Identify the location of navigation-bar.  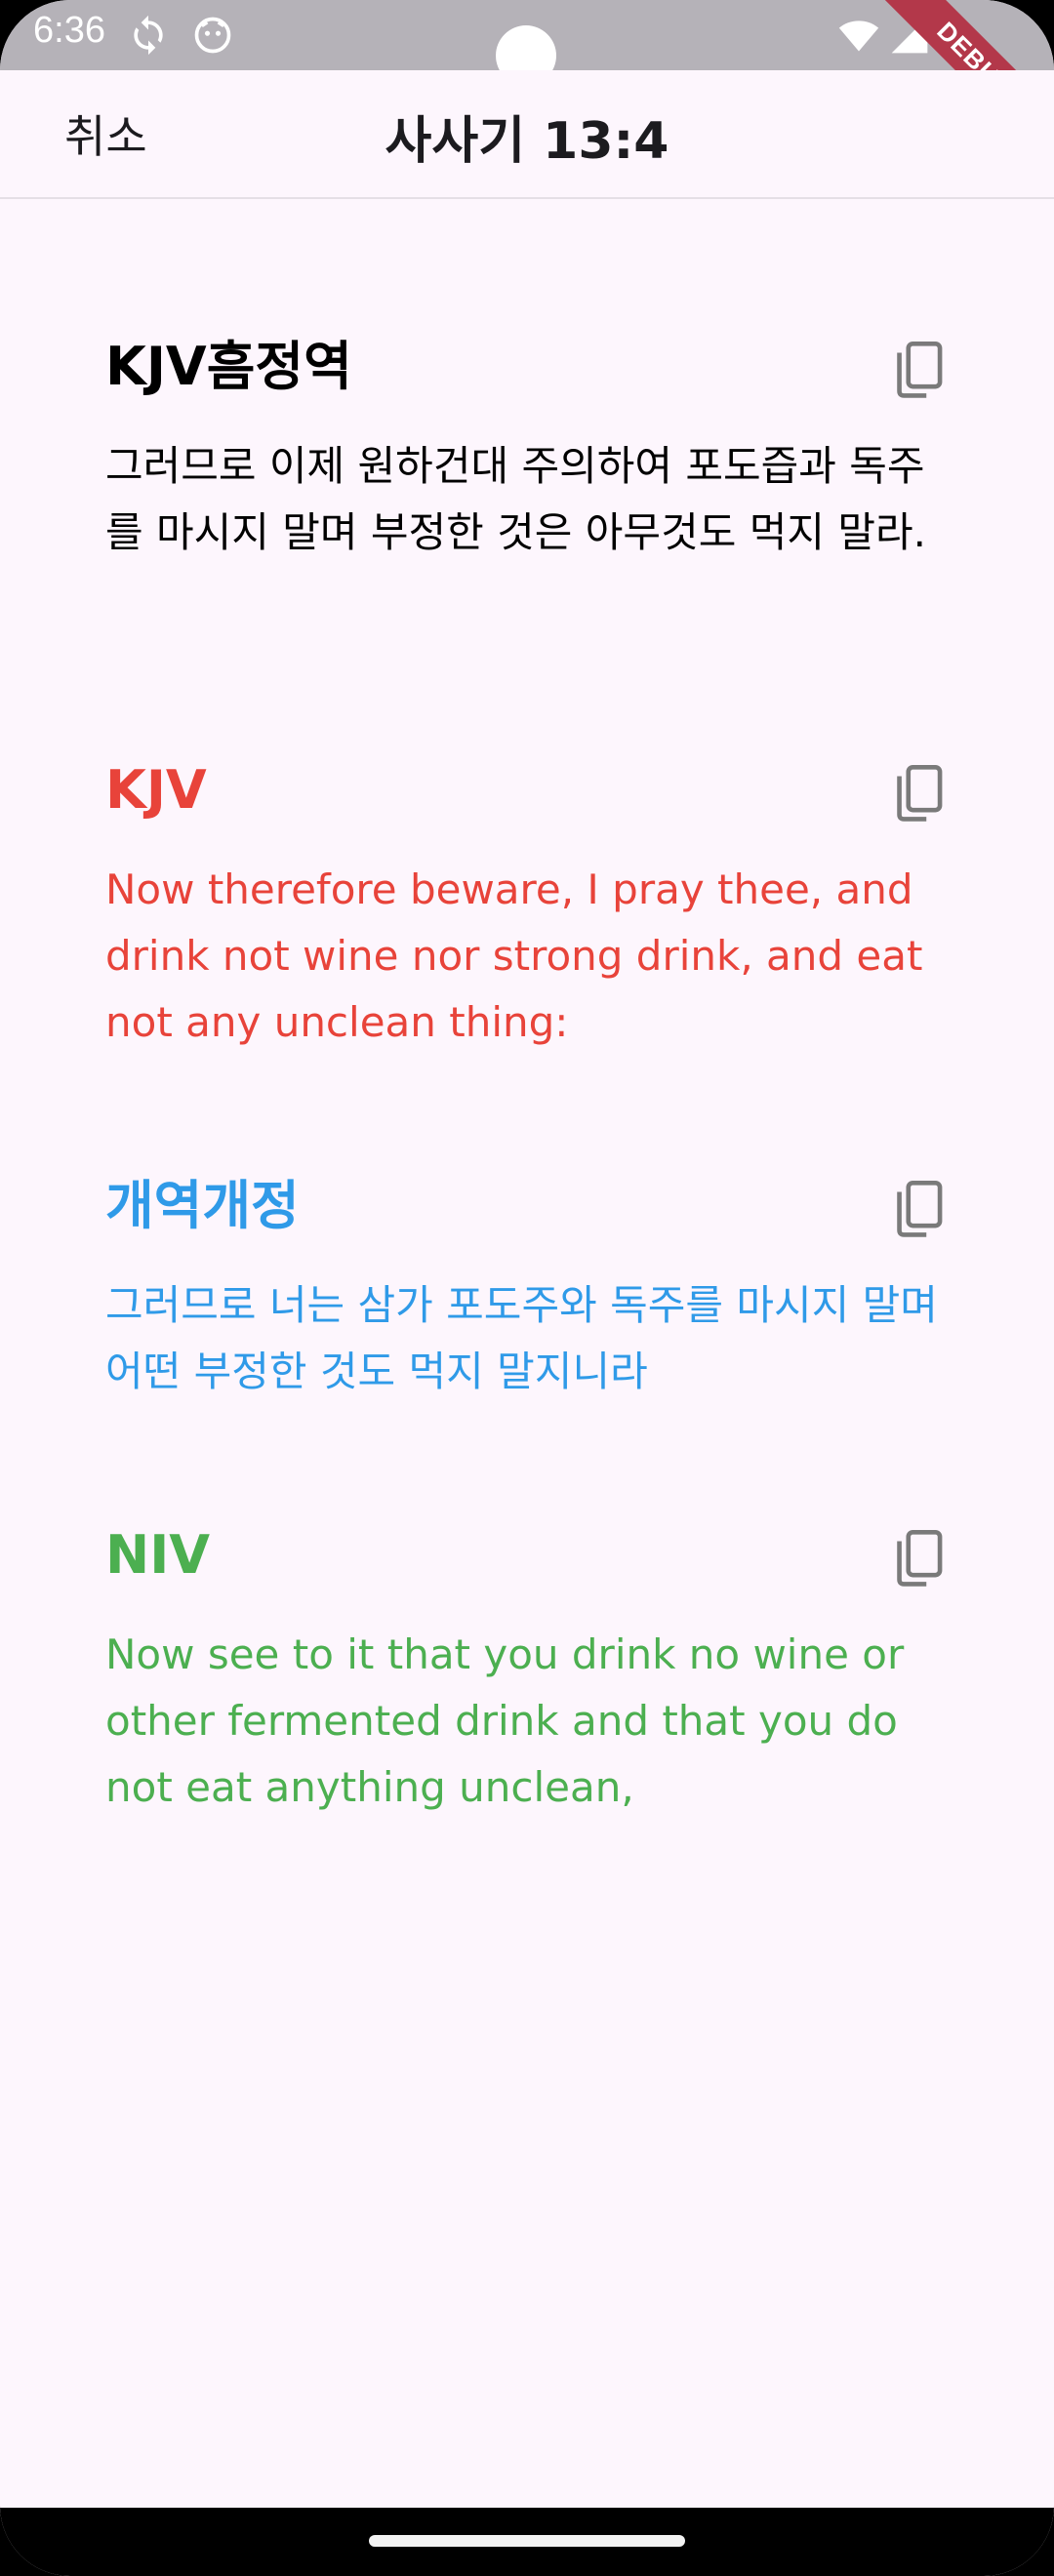
(527, 2542).